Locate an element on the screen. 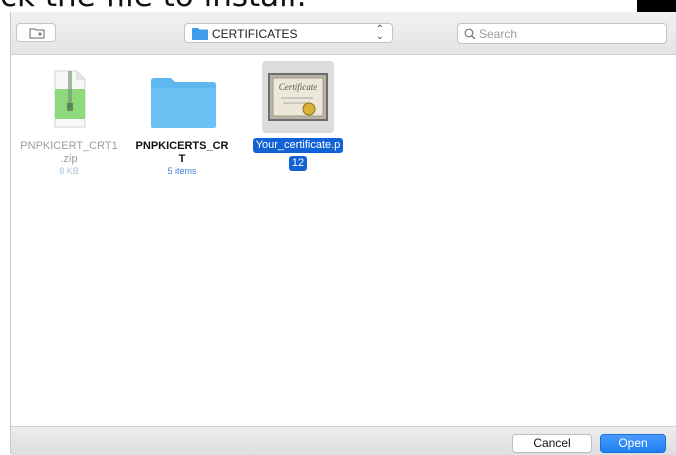 This screenshot has height=455, width=676. search-input: Search is located at coordinates (498, 34).